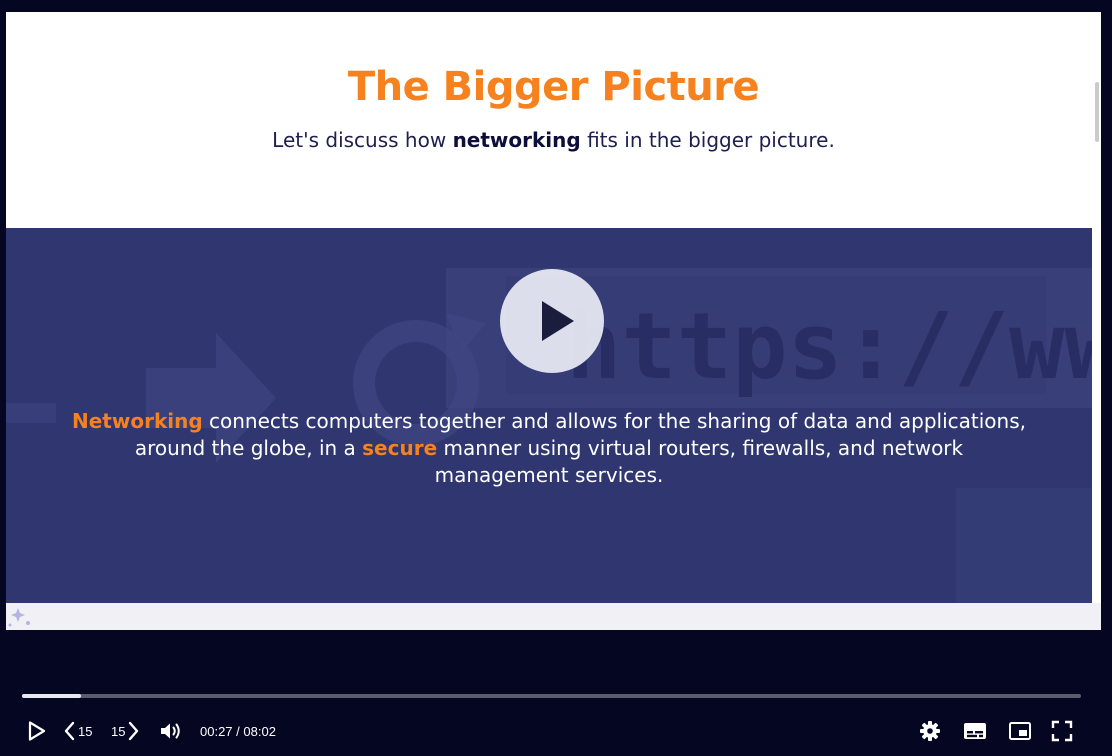  I want to click on skip-back-button: 15, so click(77, 731).